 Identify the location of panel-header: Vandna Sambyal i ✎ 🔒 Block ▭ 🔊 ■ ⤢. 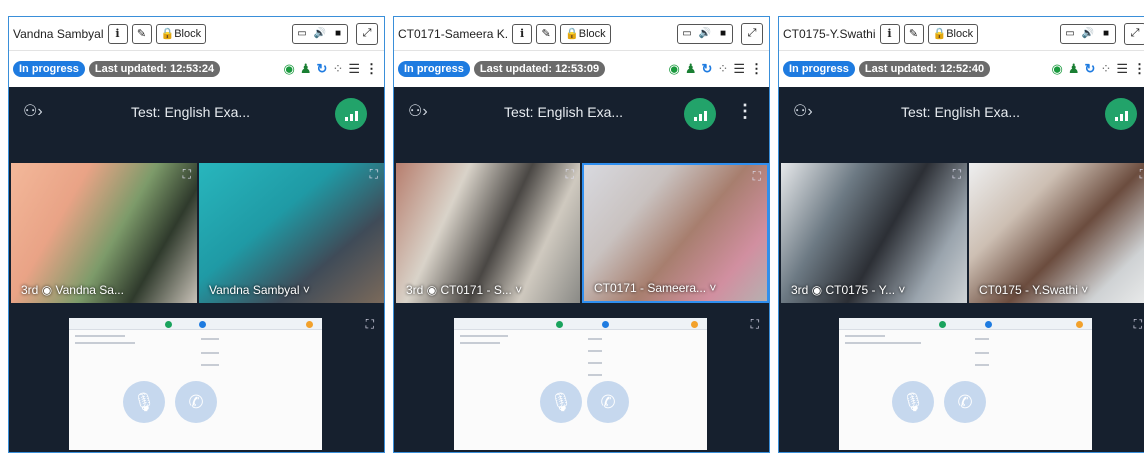
(196, 34).